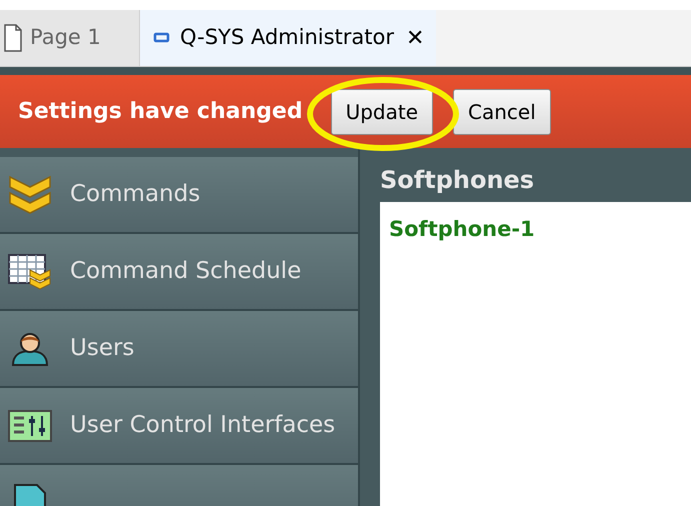 The height and width of the screenshot is (506, 691). What do you see at coordinates (540, 230) in the screenshot?
I see `list-item: Softphone-1` at bounding box center [540, 230].